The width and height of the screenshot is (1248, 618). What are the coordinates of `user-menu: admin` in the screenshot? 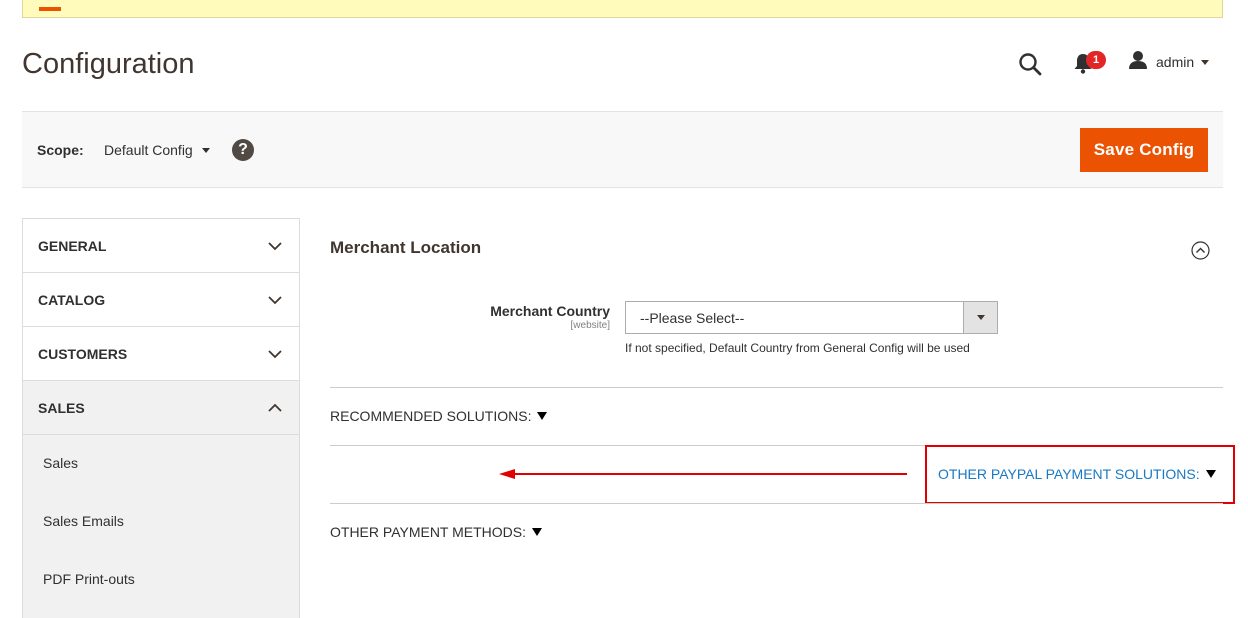 It's located at (1169, 62).